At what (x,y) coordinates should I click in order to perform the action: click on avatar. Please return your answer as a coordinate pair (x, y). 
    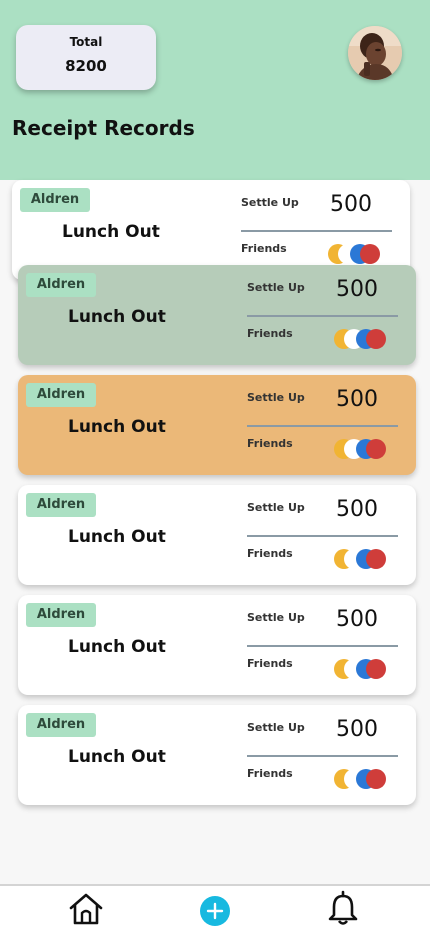
    Looking at the image, I should click on (375, 53).